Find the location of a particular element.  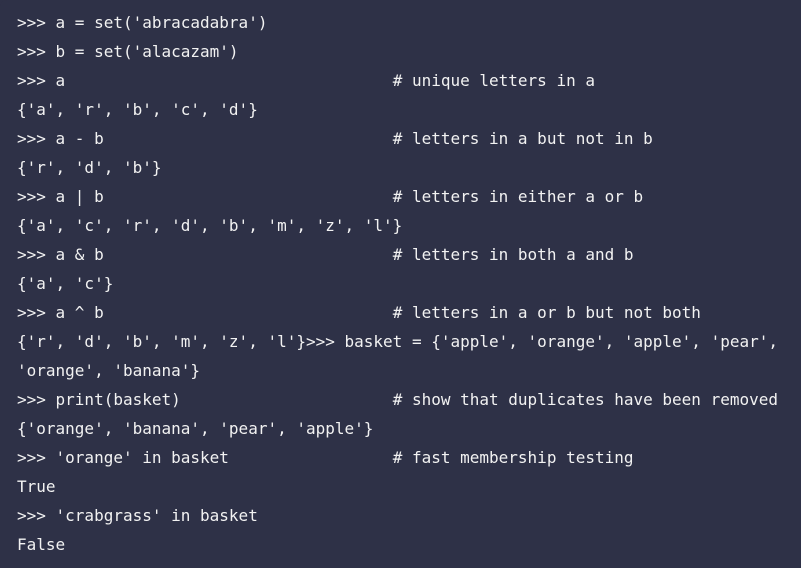

console-comment: # letters in both a and b is located at coordinates (513, 254).